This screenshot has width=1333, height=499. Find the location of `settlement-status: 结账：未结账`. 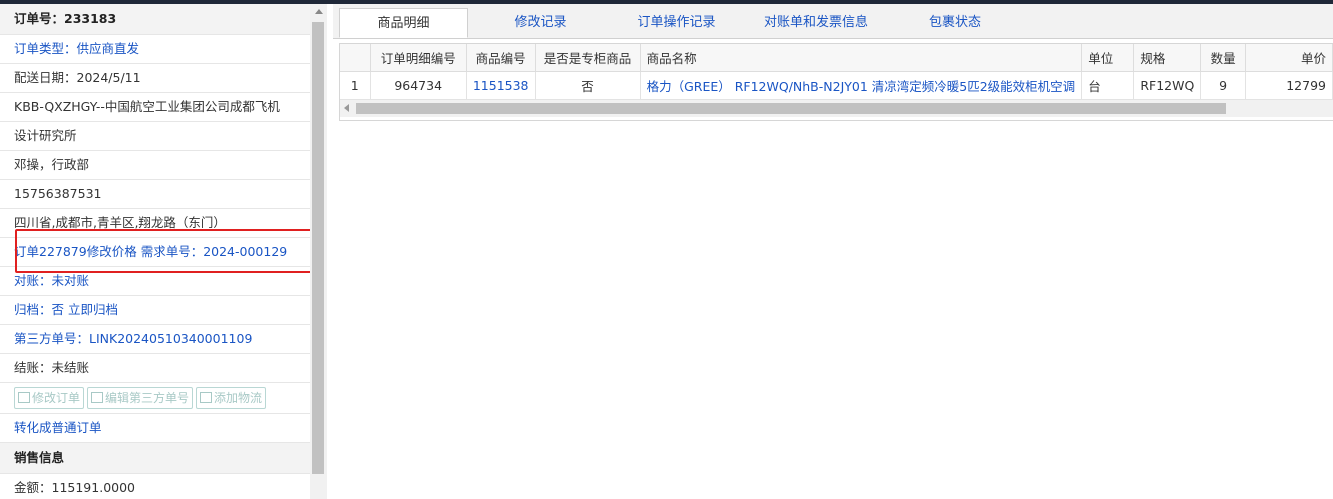

settlement-status: 结账：未结账 is located at coordinates (155, 368).